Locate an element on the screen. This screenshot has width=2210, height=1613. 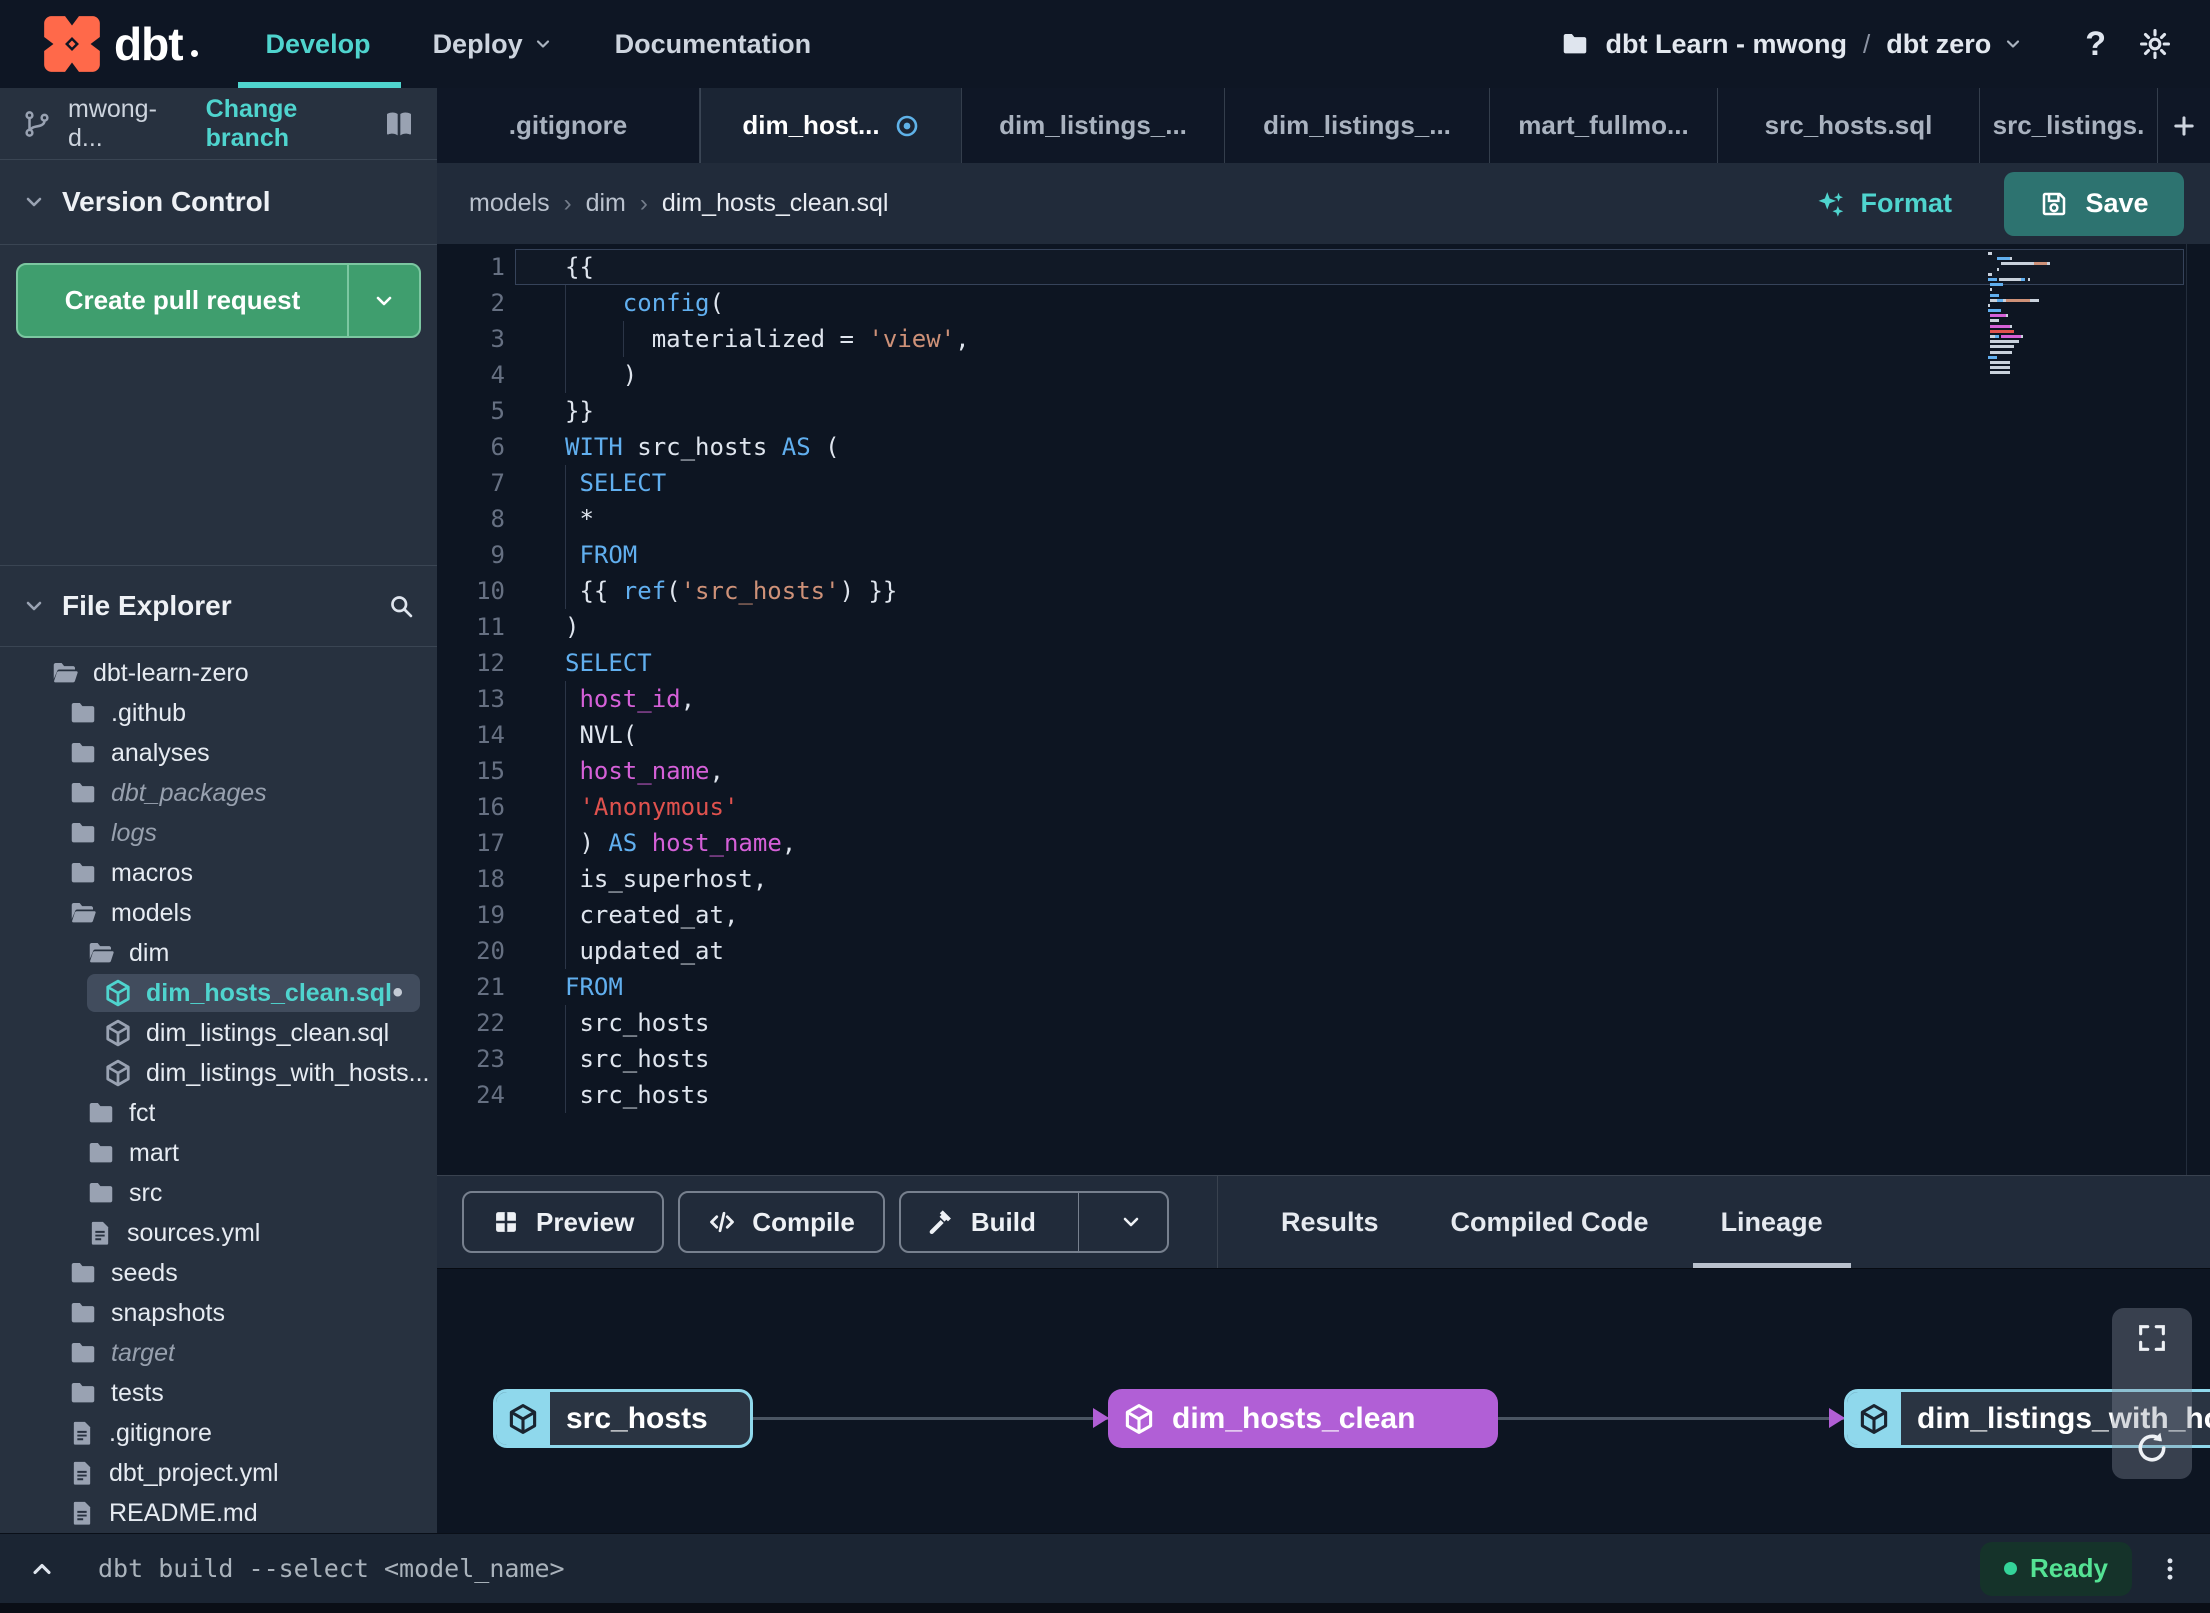
tree-item-seeds: seeds is located at coordinates (218, 1273).